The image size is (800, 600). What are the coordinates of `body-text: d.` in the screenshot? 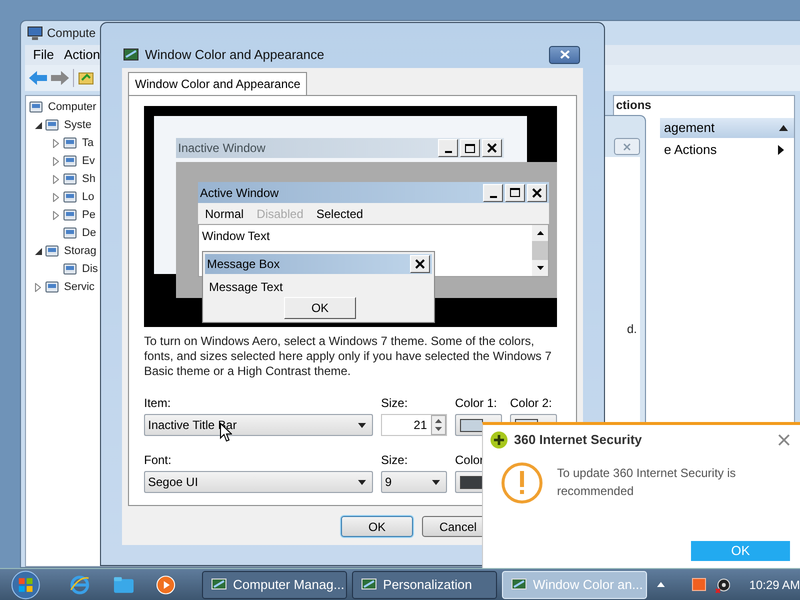 It's located at (632, 329).